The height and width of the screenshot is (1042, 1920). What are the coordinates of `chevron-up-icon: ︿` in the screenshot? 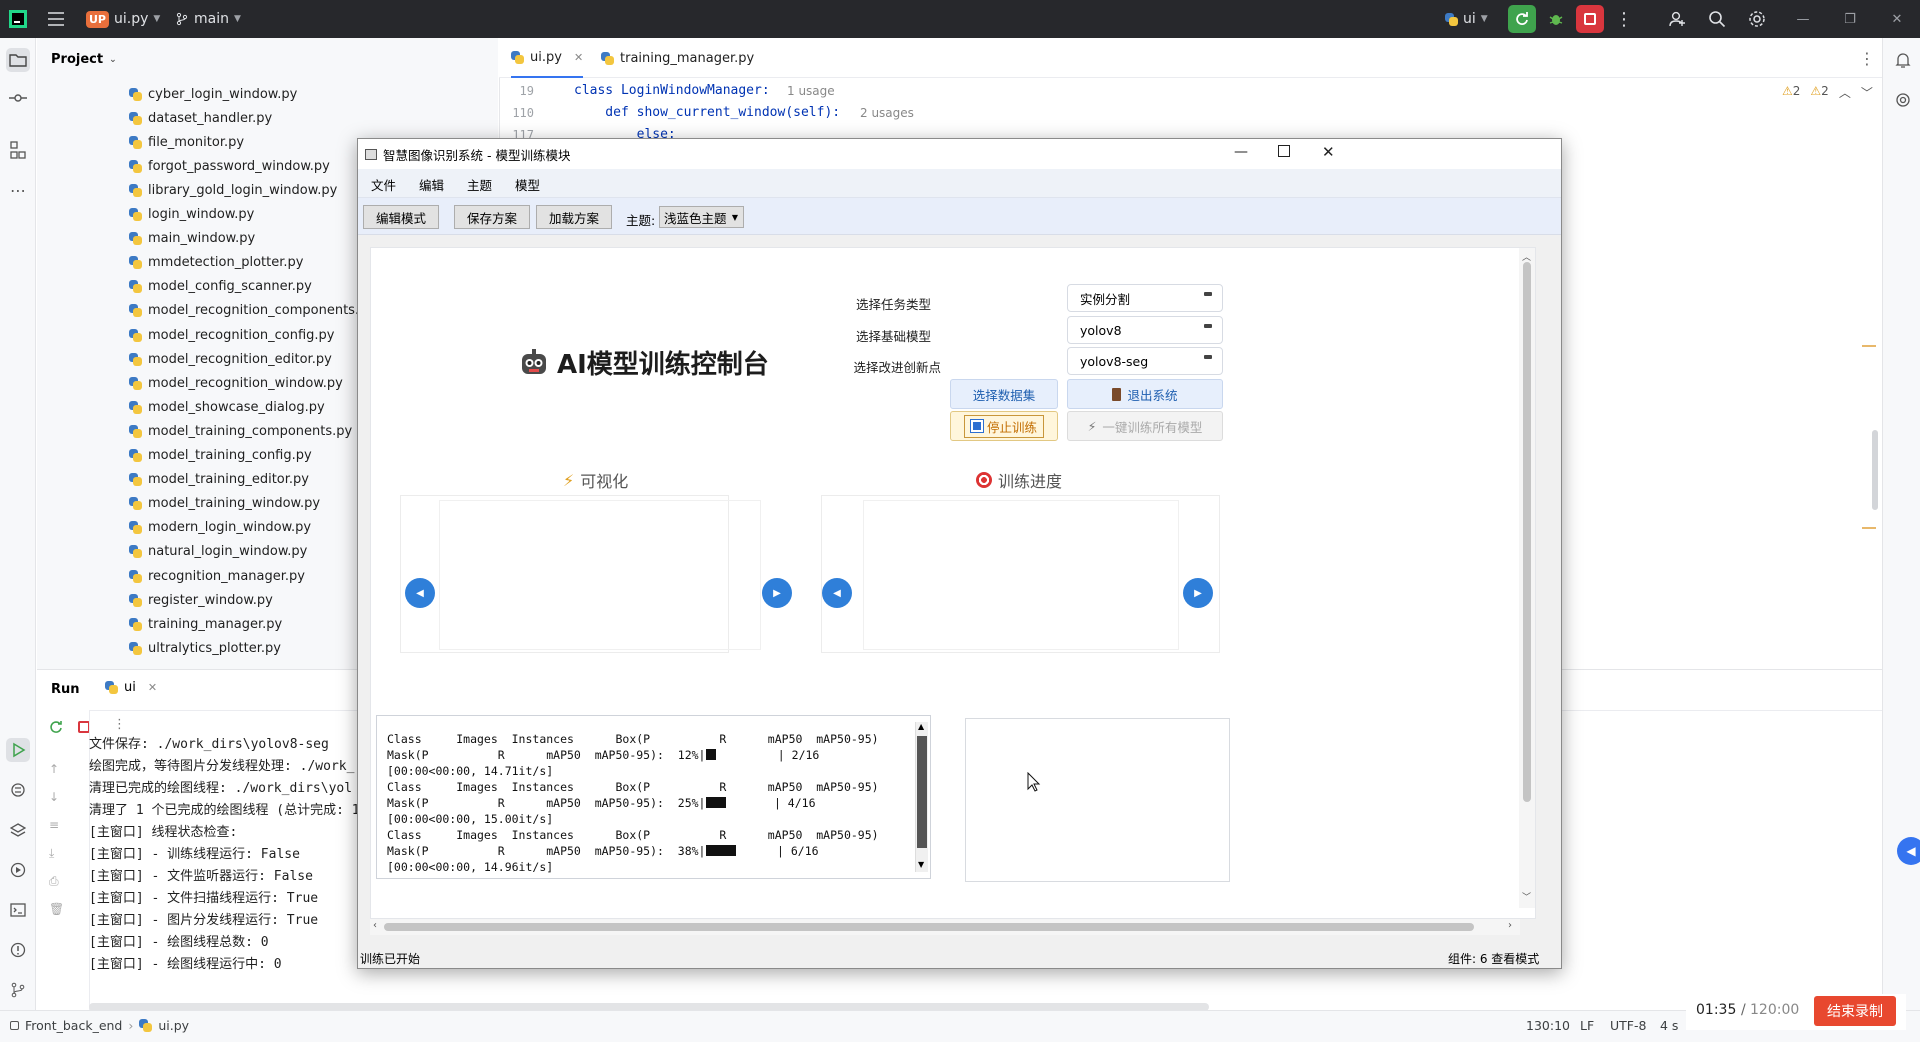 It's located at (1845, 92).